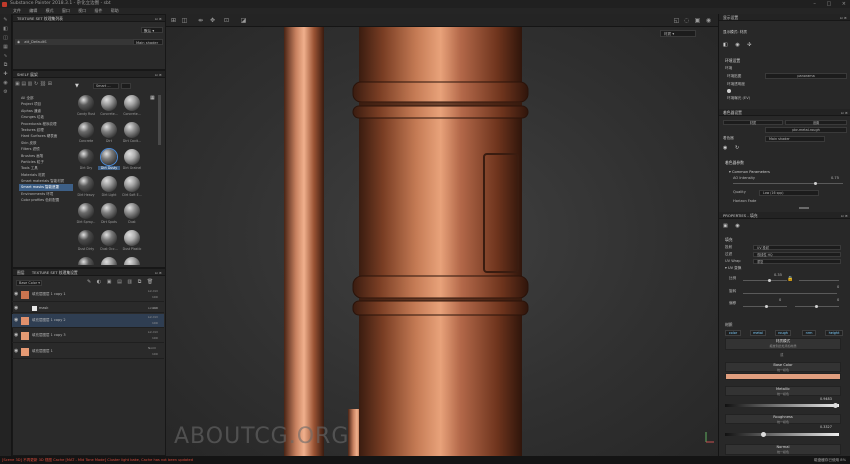 This screenshot has width=850, height=464. Describe the element at coordinates (790, 293) in the screenshot. I see `rotation-slider` at that location.